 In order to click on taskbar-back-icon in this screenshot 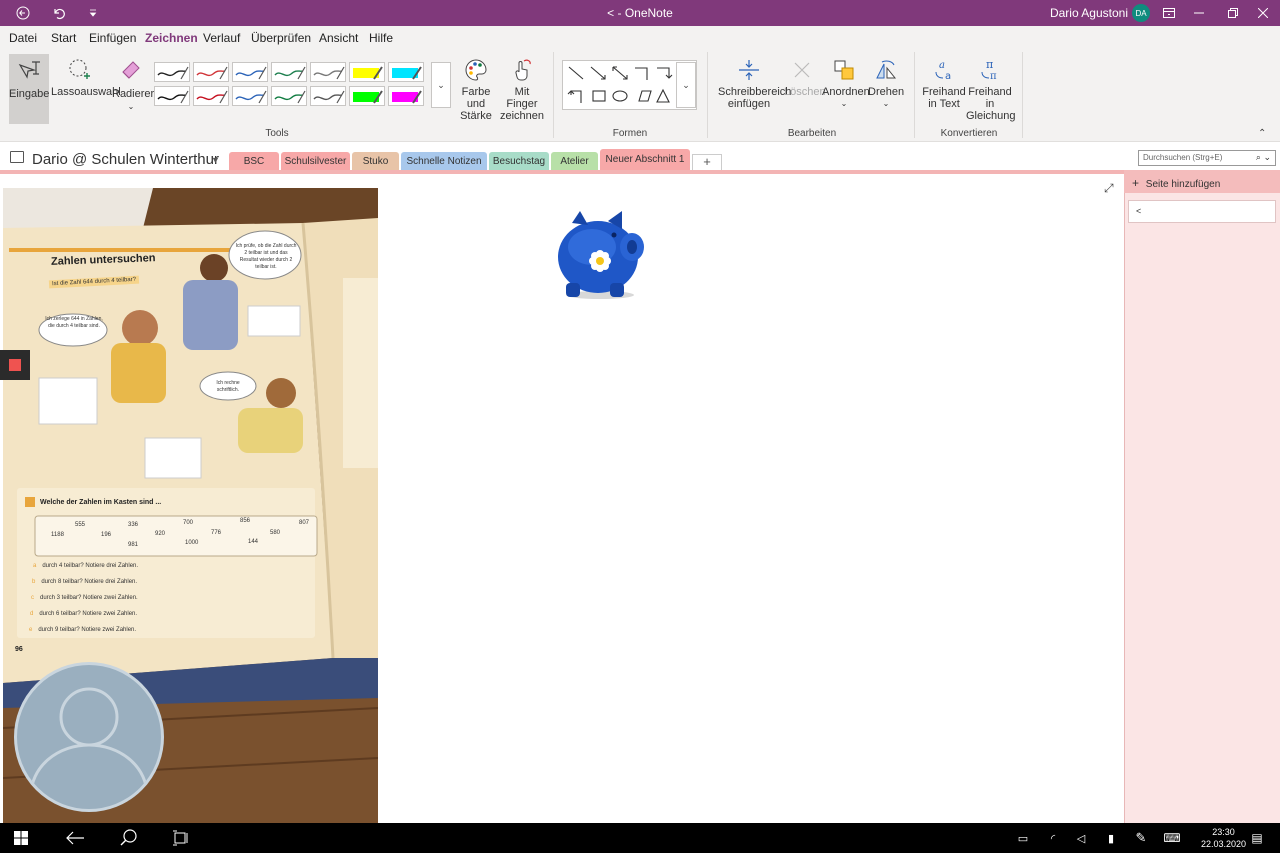, I will do `click(75, 838)`.